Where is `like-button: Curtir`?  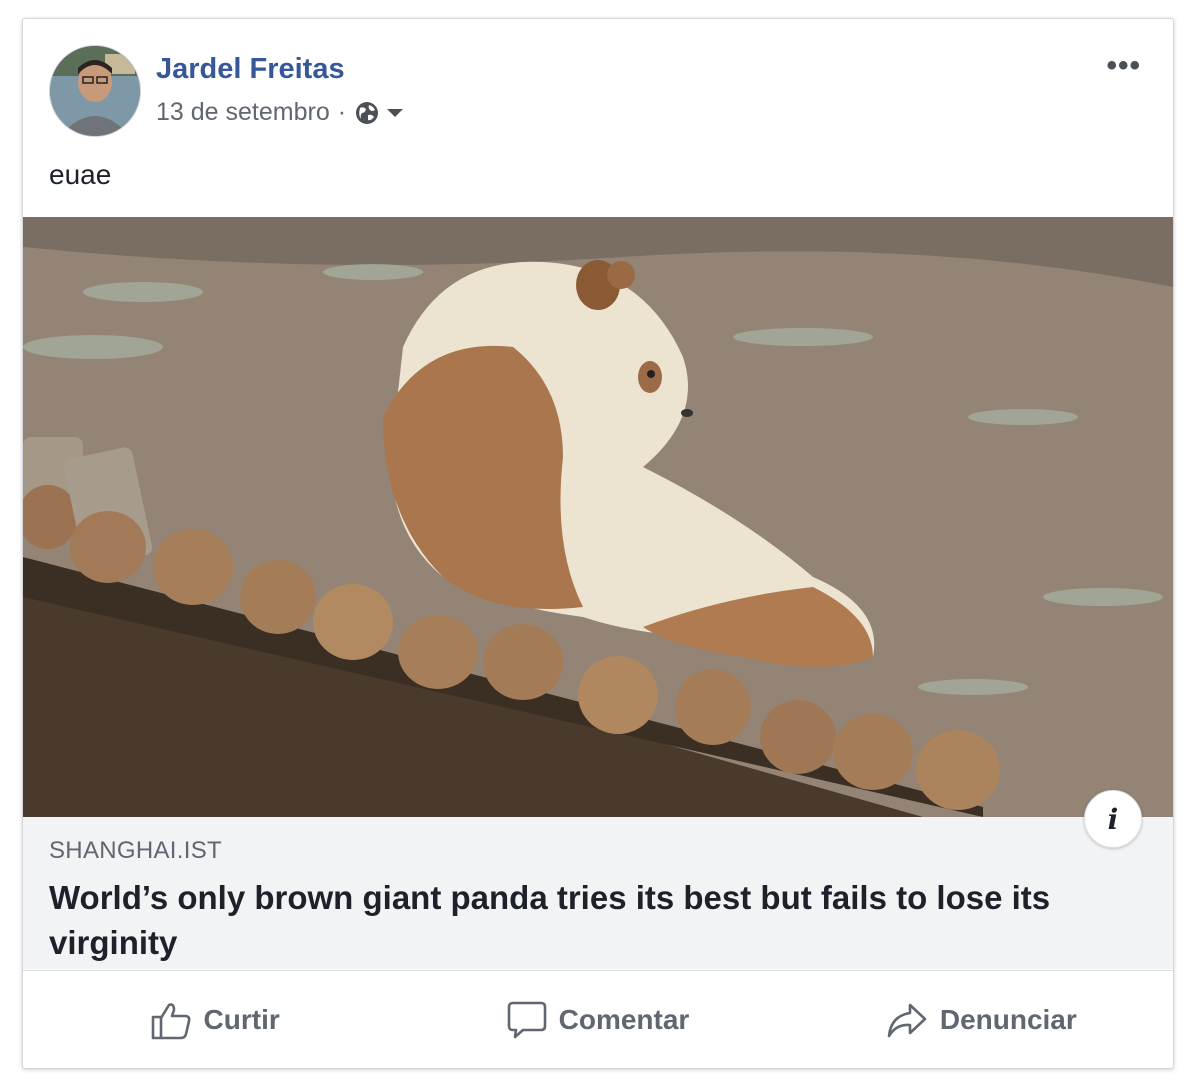
like-button: Curtir is located at coordinates (214, 1019).